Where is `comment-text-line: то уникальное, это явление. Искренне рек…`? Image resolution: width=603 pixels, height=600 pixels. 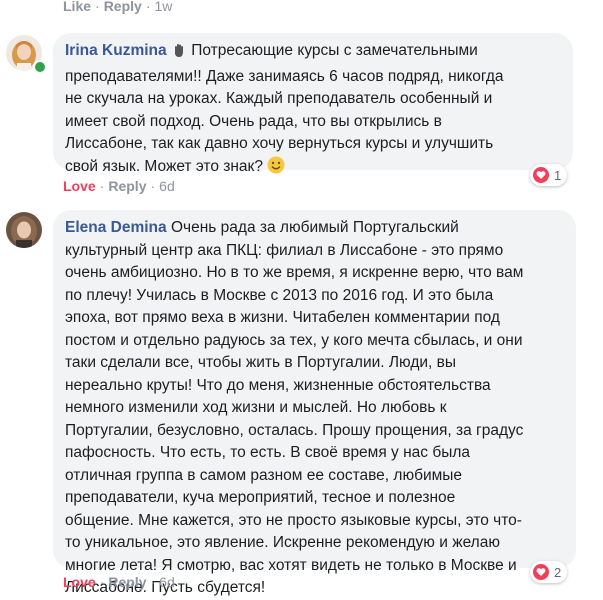
comment-text-line: то уникальное, это явление. Искренне рек… is located at coordinates (282, 542).